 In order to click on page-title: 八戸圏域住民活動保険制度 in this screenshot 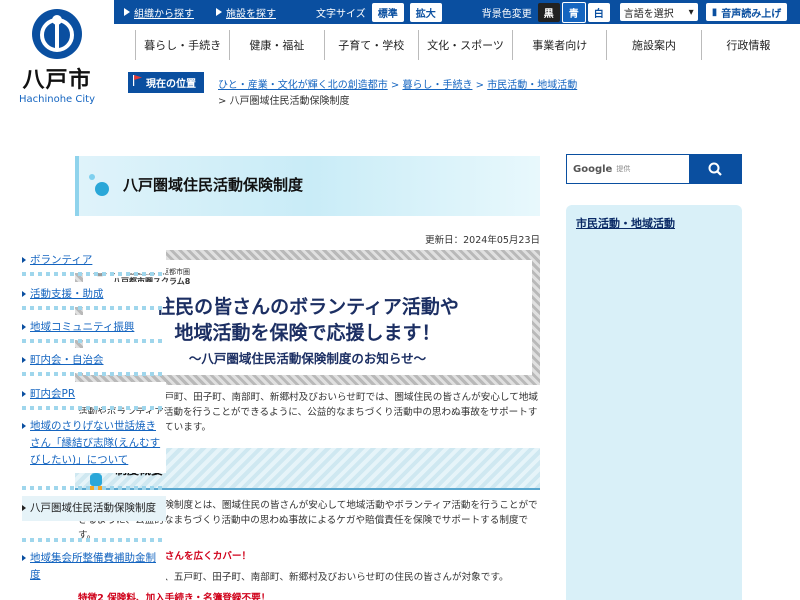, I will do `click(213, 185)`.